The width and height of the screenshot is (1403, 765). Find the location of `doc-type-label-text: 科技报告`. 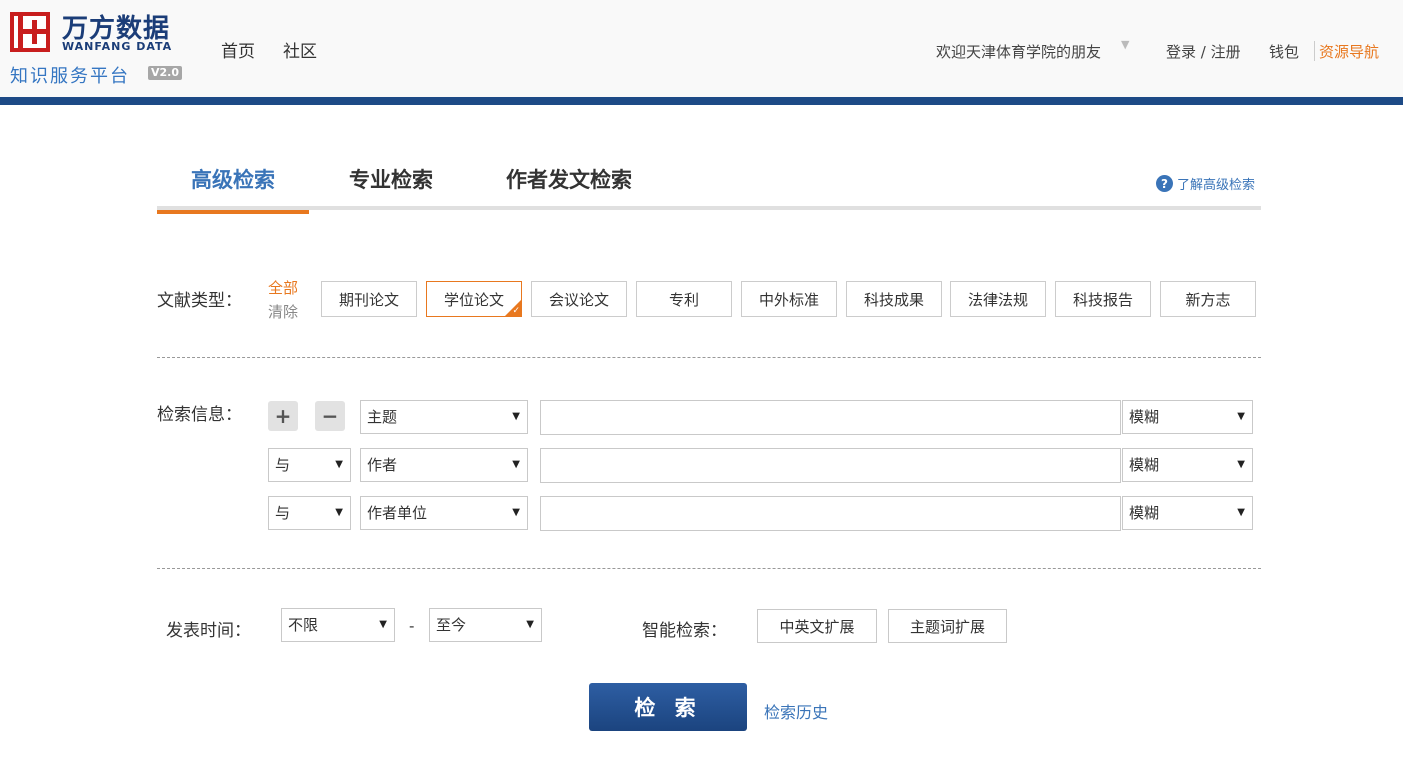

doc-type-label-text: 科技报告 is located at coordinates (1102, 299).